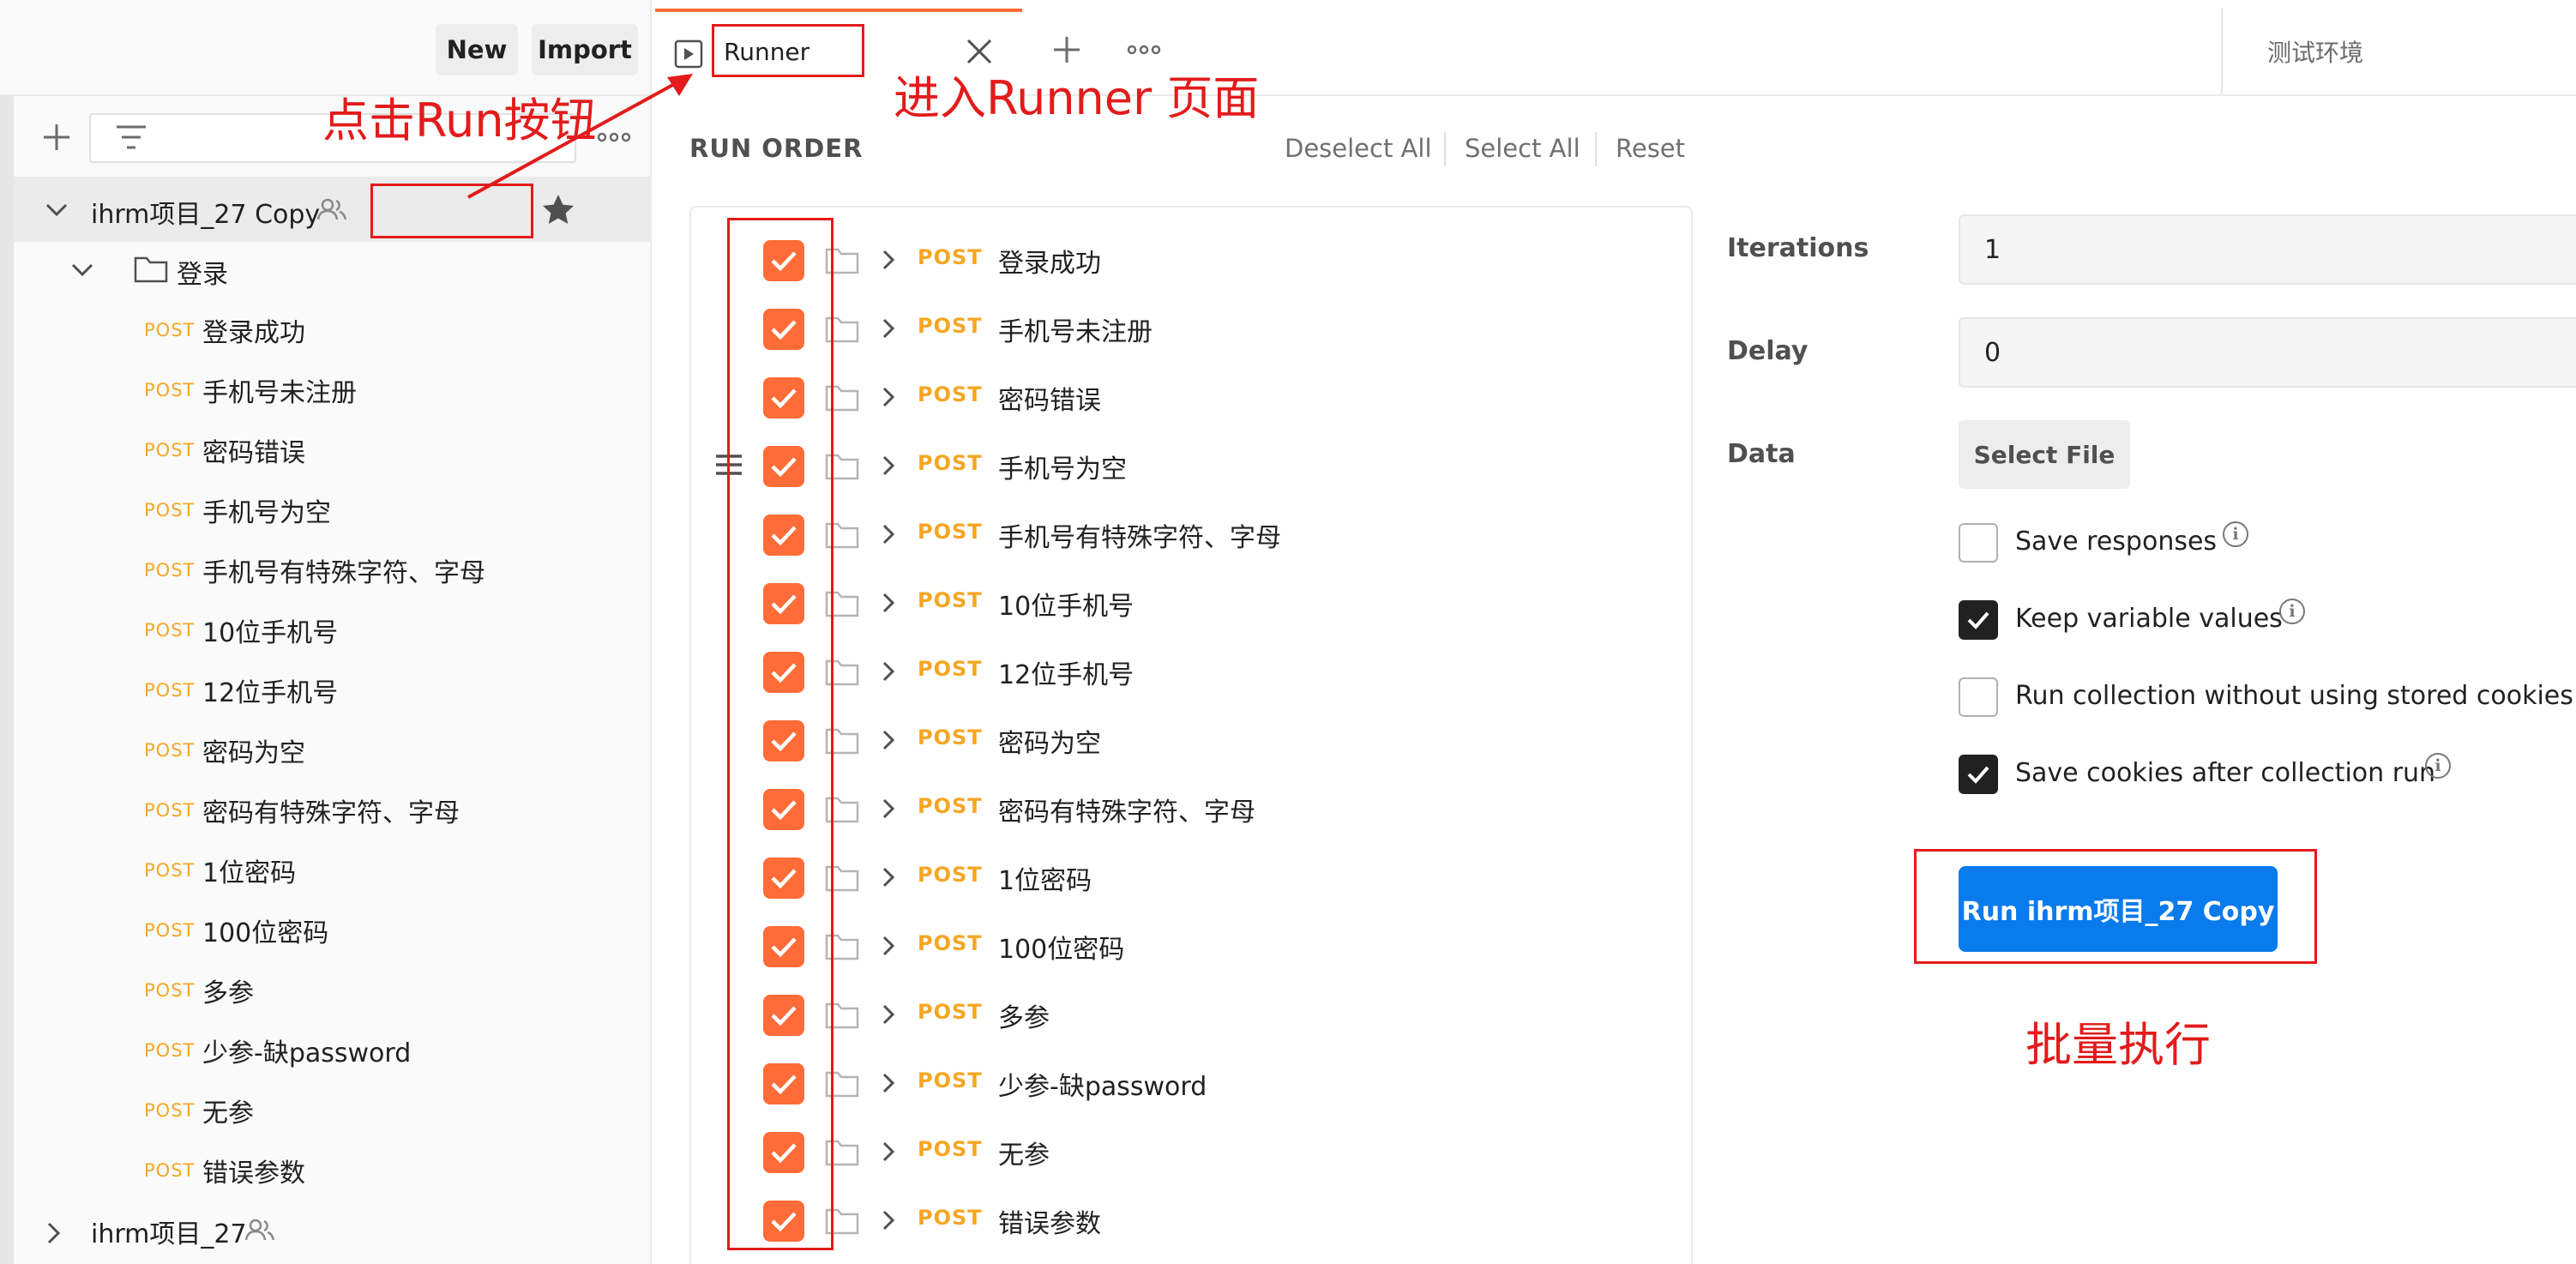 The height and width of the screenshot is (1264, 2576). What do you see at coordinates (202, 275) in the screenshot?
I see `folder-name: 登录` at bounding box center [202, 275].